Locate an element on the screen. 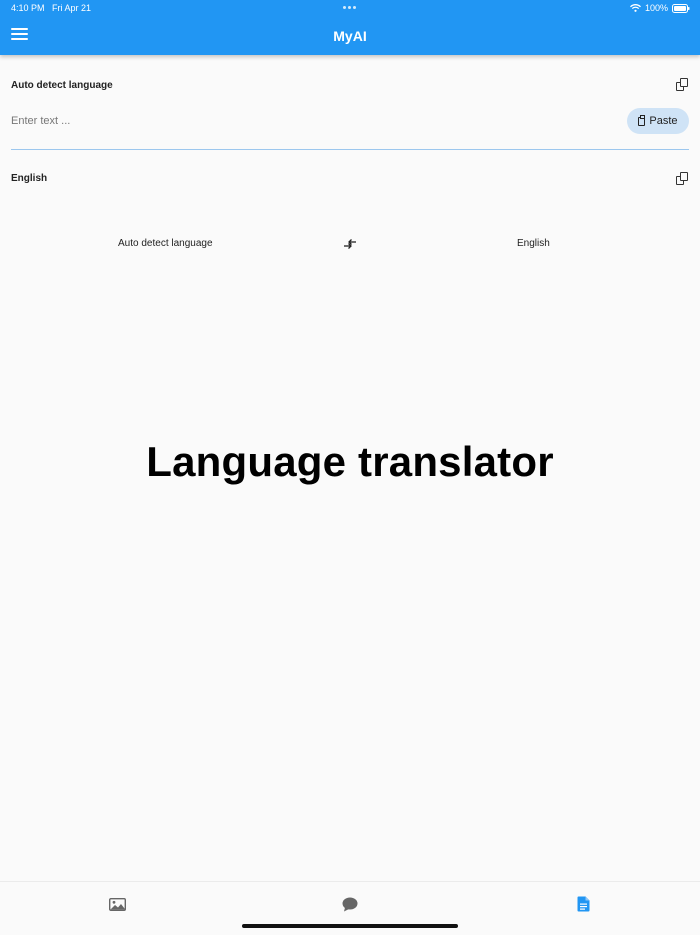  document-icon is located at coordinates (583, 904).